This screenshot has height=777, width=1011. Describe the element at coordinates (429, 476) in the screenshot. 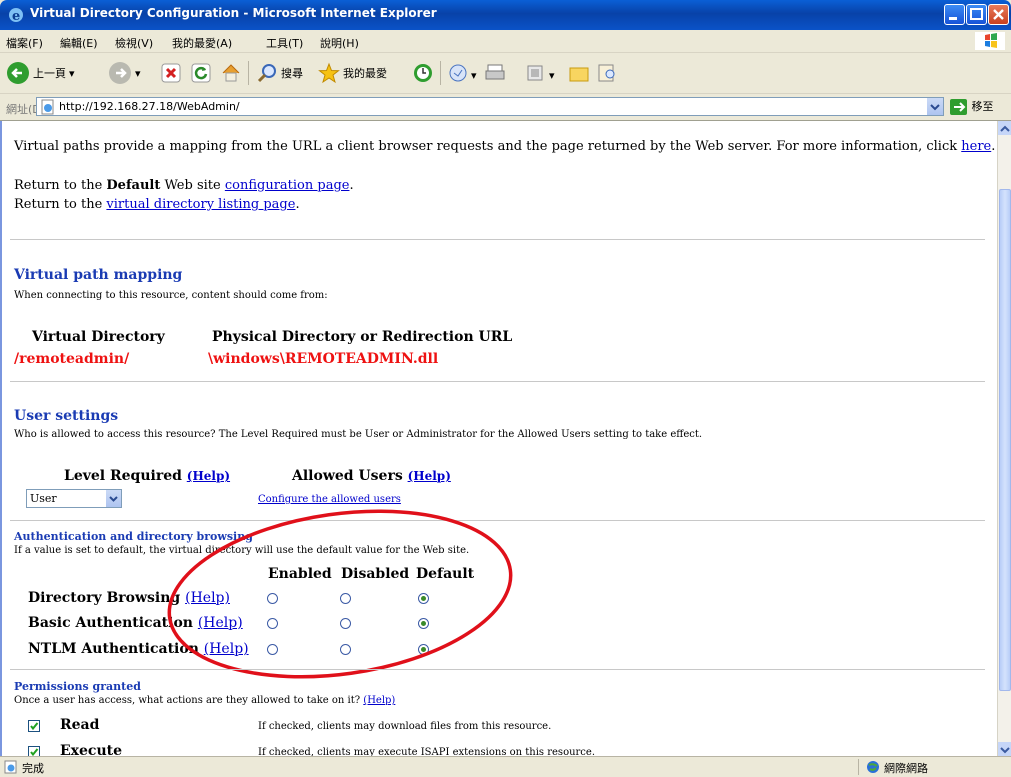

I see `allowed-help-link: (Help)` at that location.